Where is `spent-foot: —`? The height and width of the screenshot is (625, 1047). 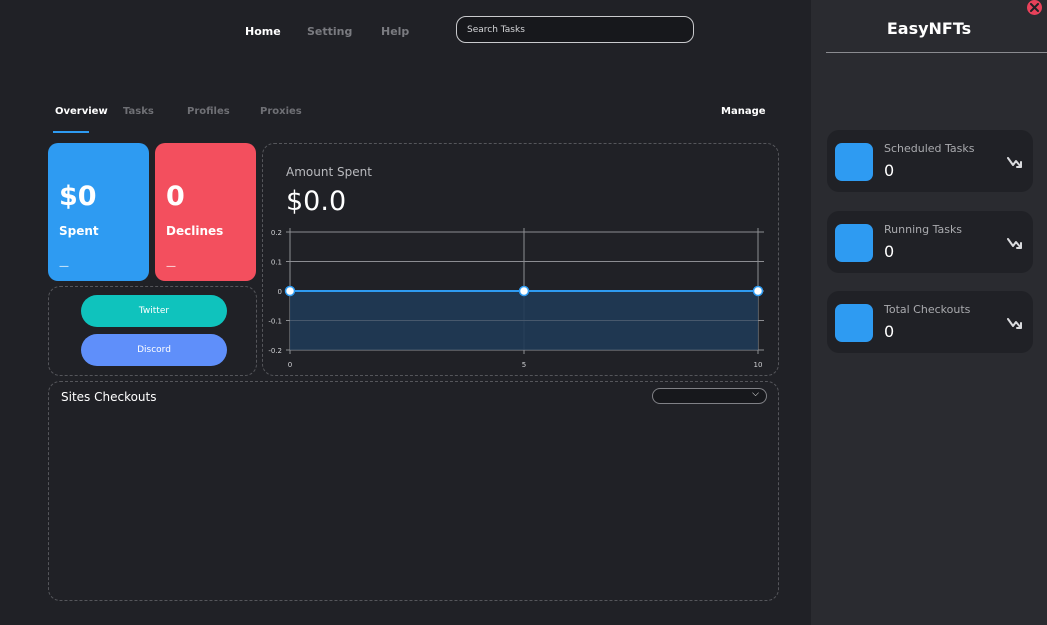 spent-foot: — is located at coordinates (64, 266).